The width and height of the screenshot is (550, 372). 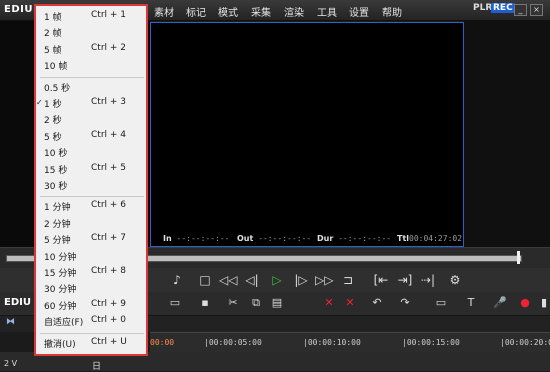 What do you see at coordinates (506, 134) in the screenshot?
I see `side-panel` at bounding box center [506, 134].